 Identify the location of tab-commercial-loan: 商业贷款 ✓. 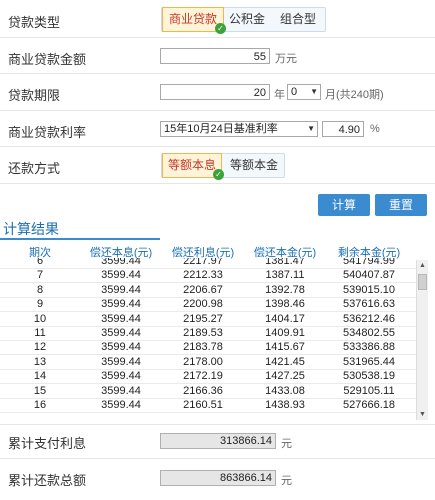
(194, 20).